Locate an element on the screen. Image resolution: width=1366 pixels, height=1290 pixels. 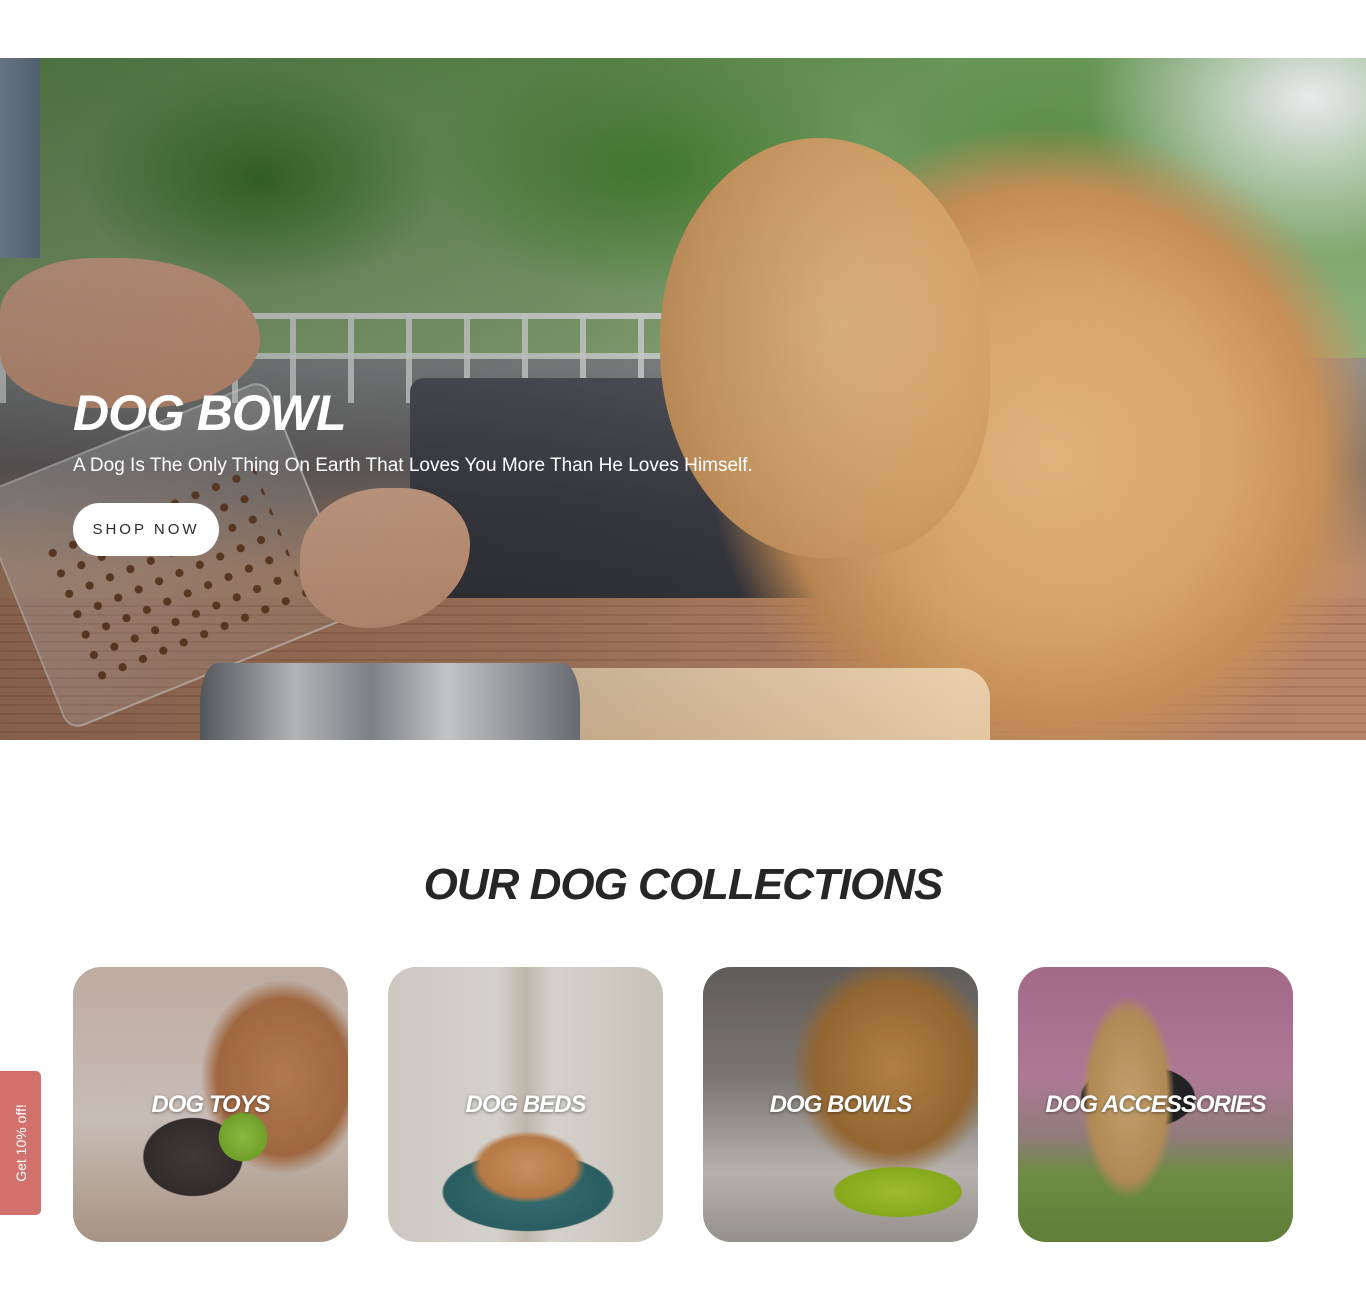
collection-card-dog-bowls: DOG BOWLS is located at coordinates (840, 1104).